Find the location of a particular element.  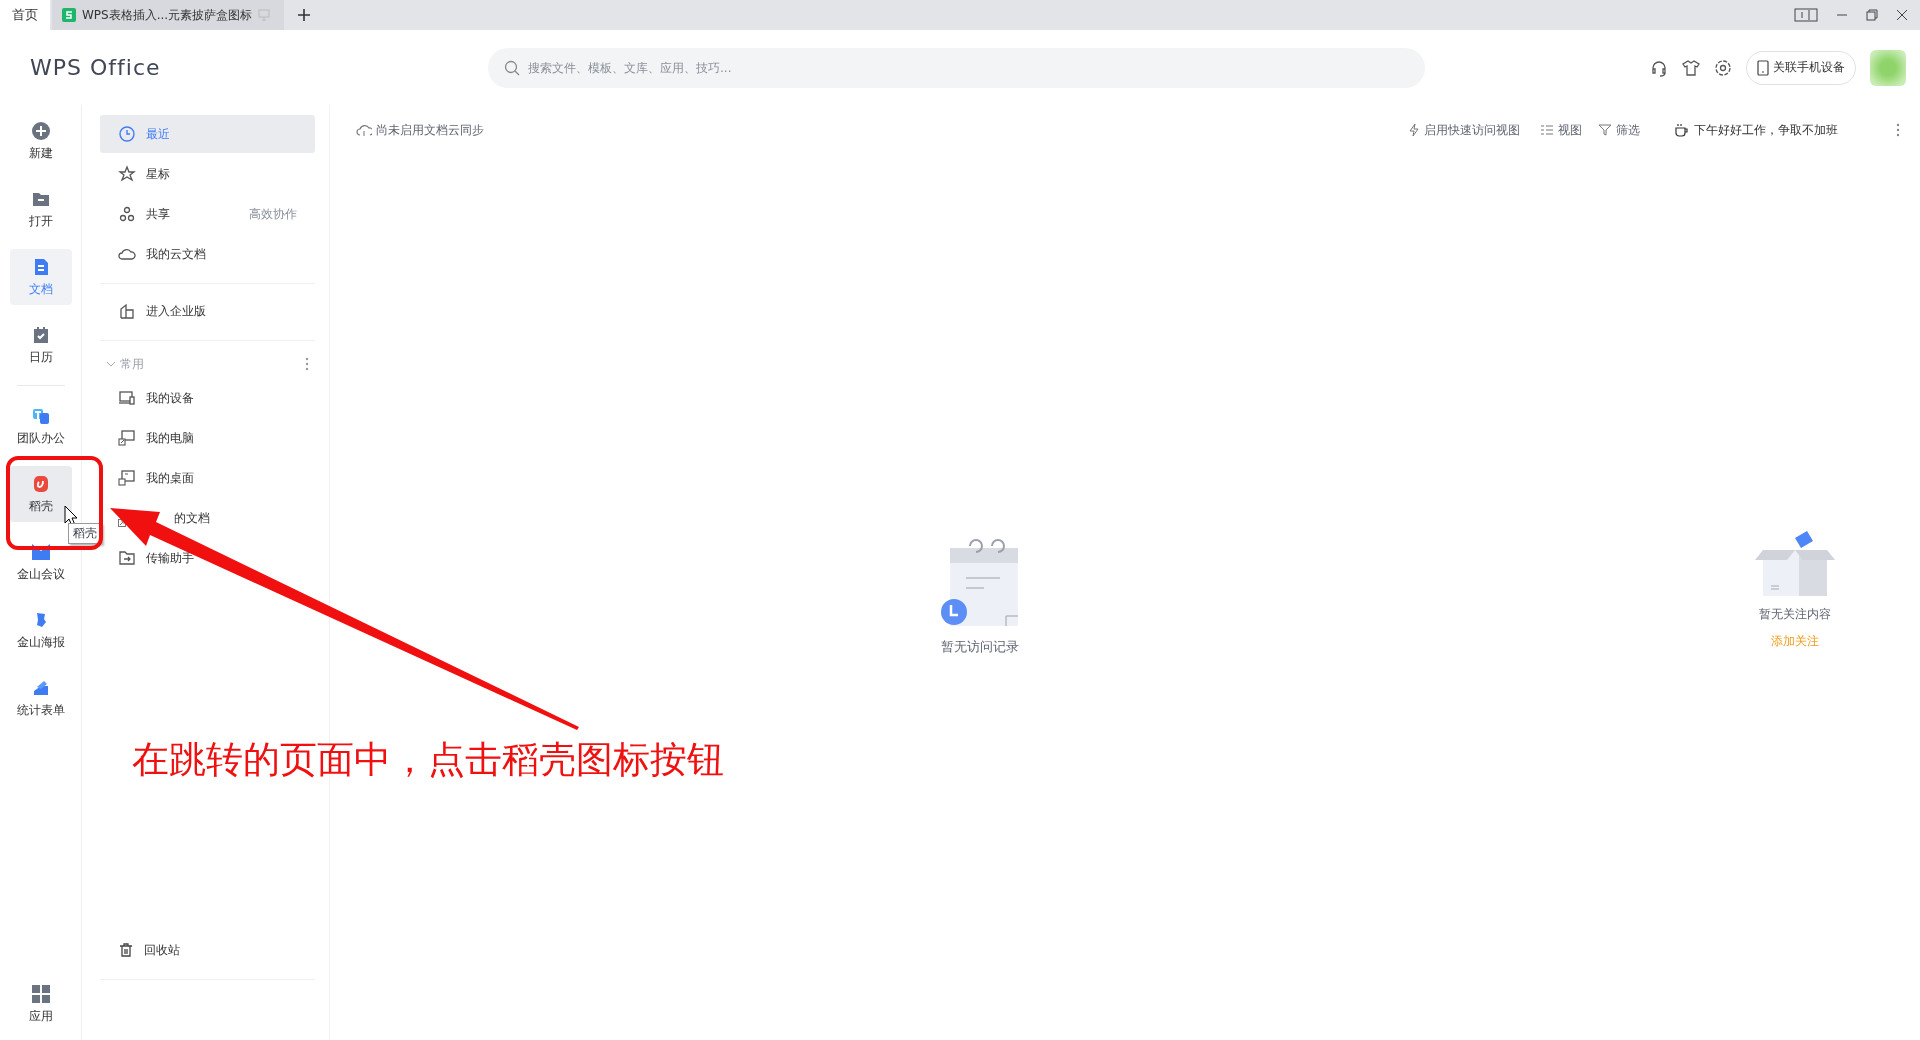

empty-message: 暂无关注内容 is located at coordinates (1795, 614).